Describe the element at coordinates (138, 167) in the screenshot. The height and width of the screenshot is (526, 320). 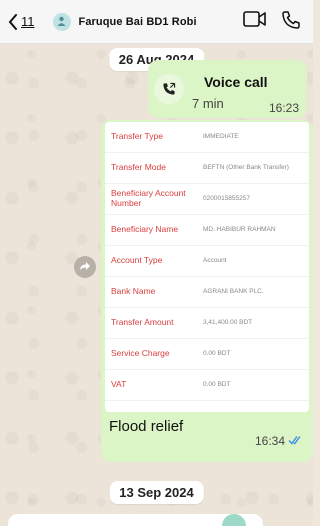
I see `receipt-label: Transfer Mode` at that location.